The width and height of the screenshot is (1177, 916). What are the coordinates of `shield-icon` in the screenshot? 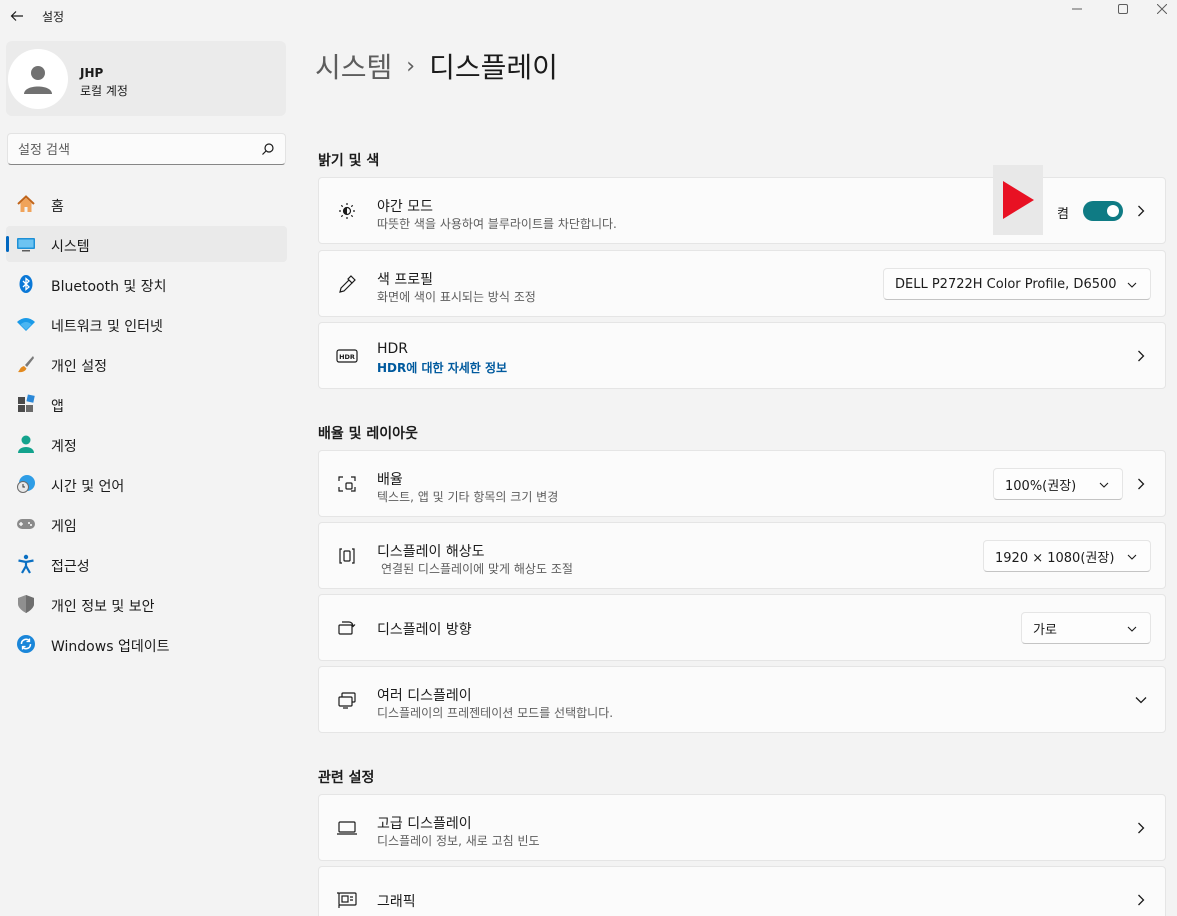 It's located at (26, 604).